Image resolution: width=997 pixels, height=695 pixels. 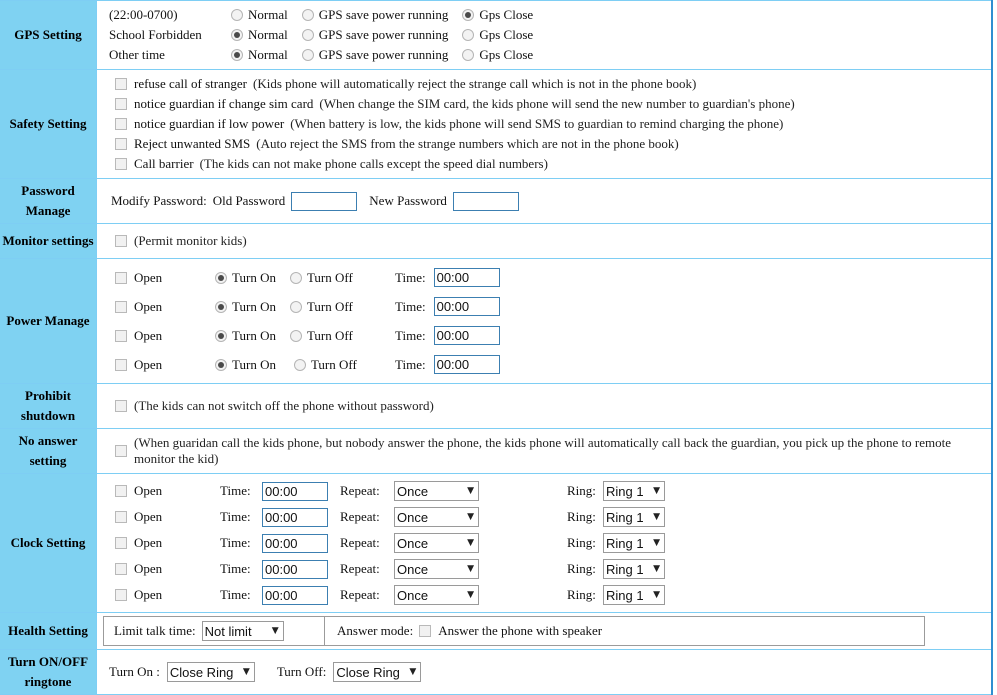 I want to click on sidebar-label-clock-setting: Clock Setting, so click(x=48, y=543).